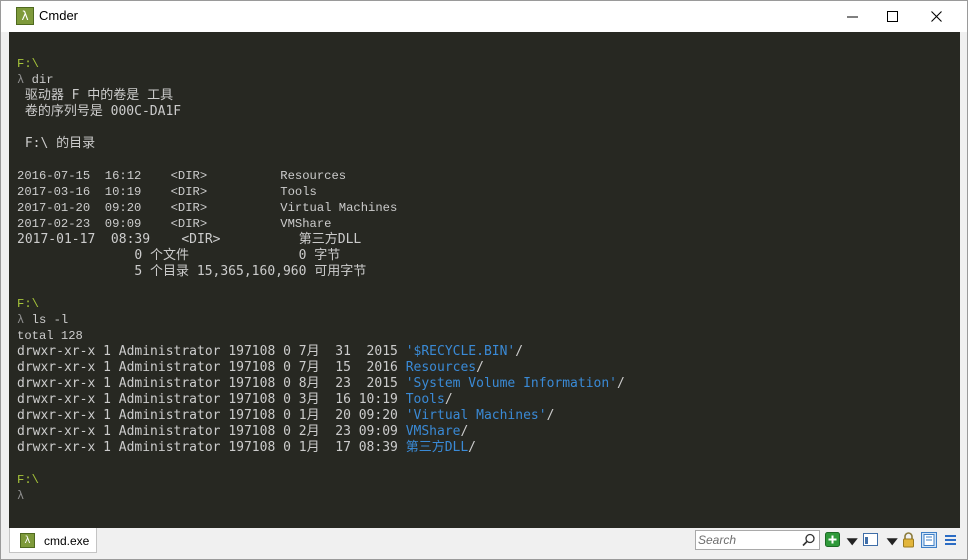 The width and height of the screenshot is (968, 560). Describe the element at coordinates (909, 540) in the screenshot. I see `lock-icon` at that location.